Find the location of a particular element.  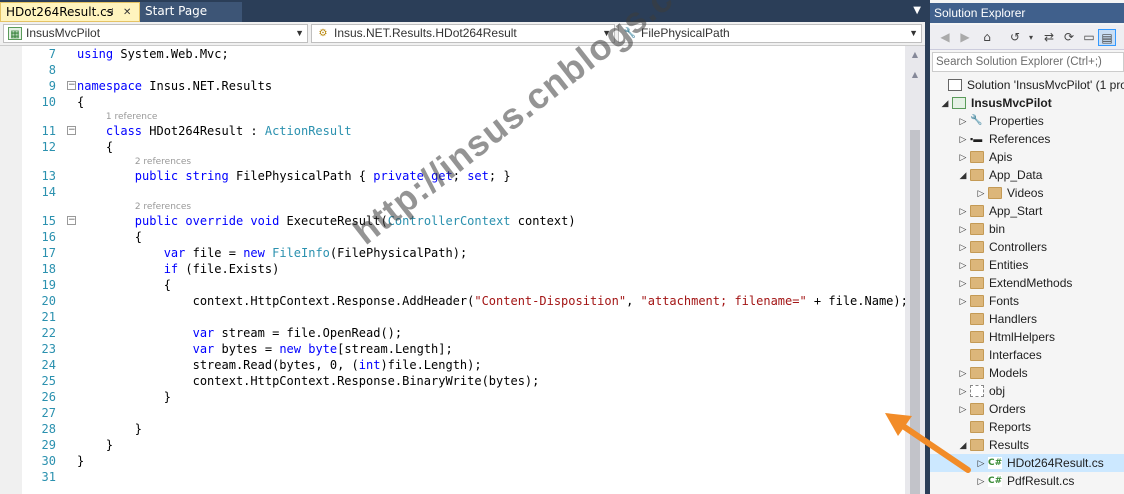

tree-item: ▷ obj is located at coordinates (1027, 391).